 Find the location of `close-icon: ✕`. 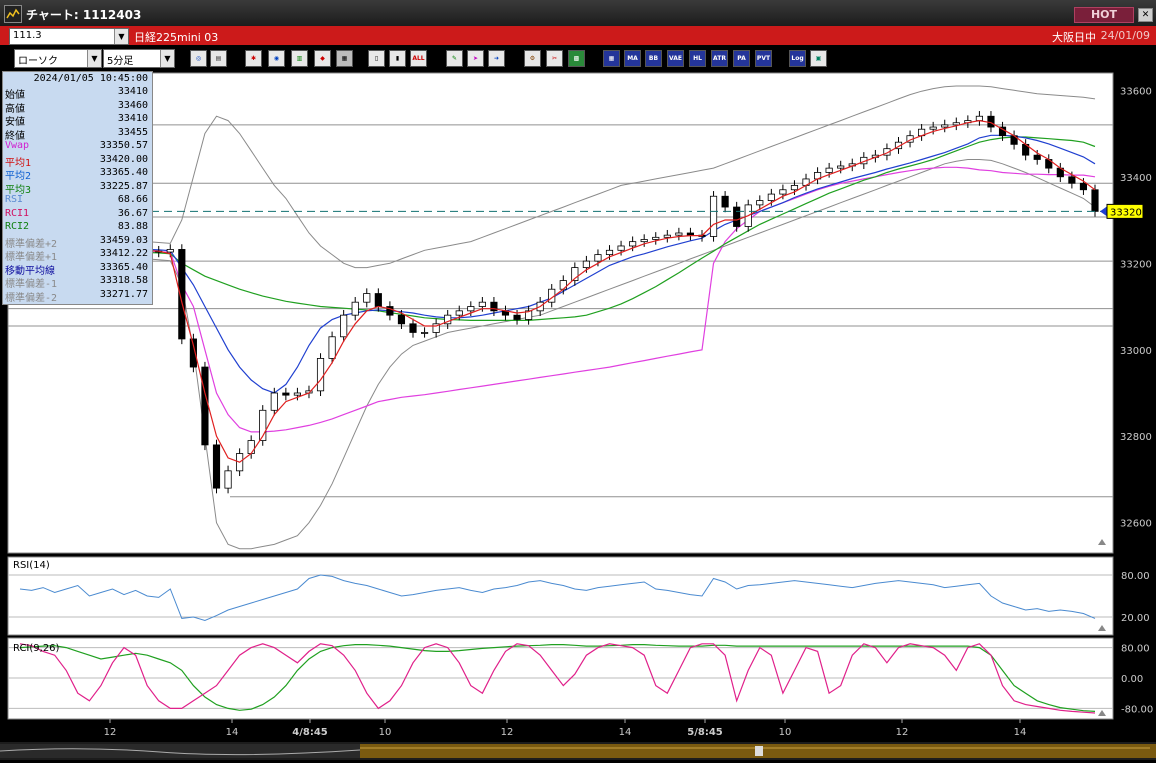

close-icon: ✕ is located at coordinates (1145, 15).